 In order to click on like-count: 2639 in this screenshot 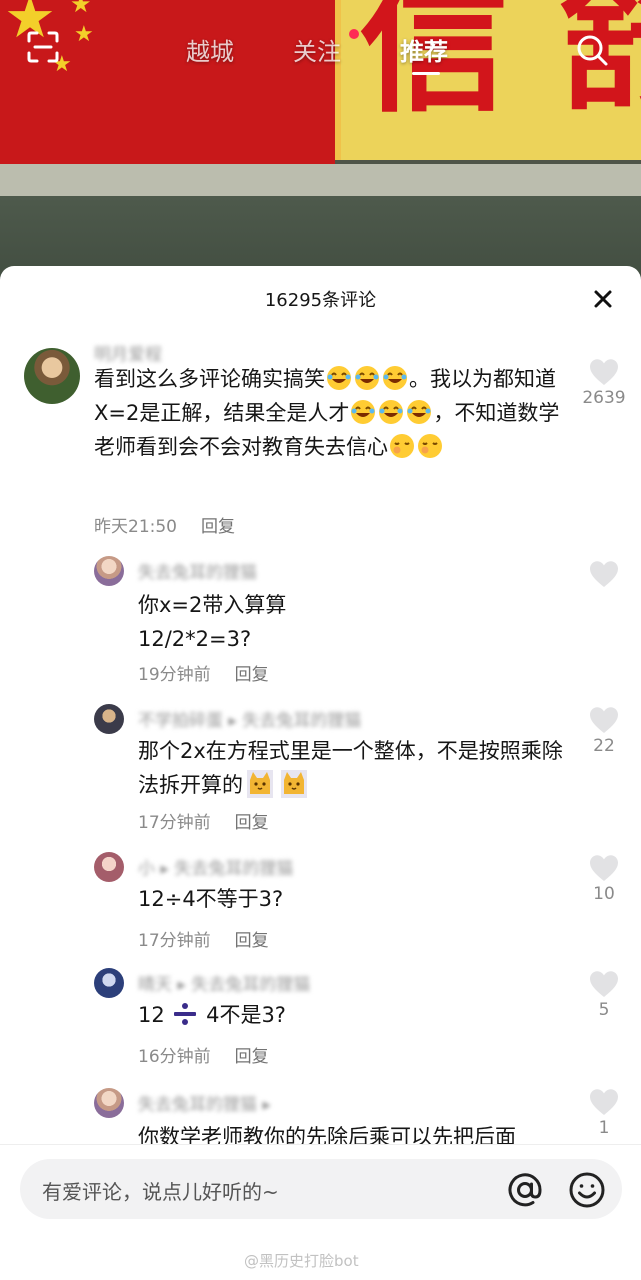, I will do `click(604, 398)`.